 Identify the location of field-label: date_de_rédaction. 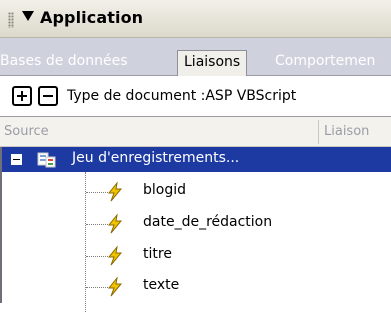
(208, 222).